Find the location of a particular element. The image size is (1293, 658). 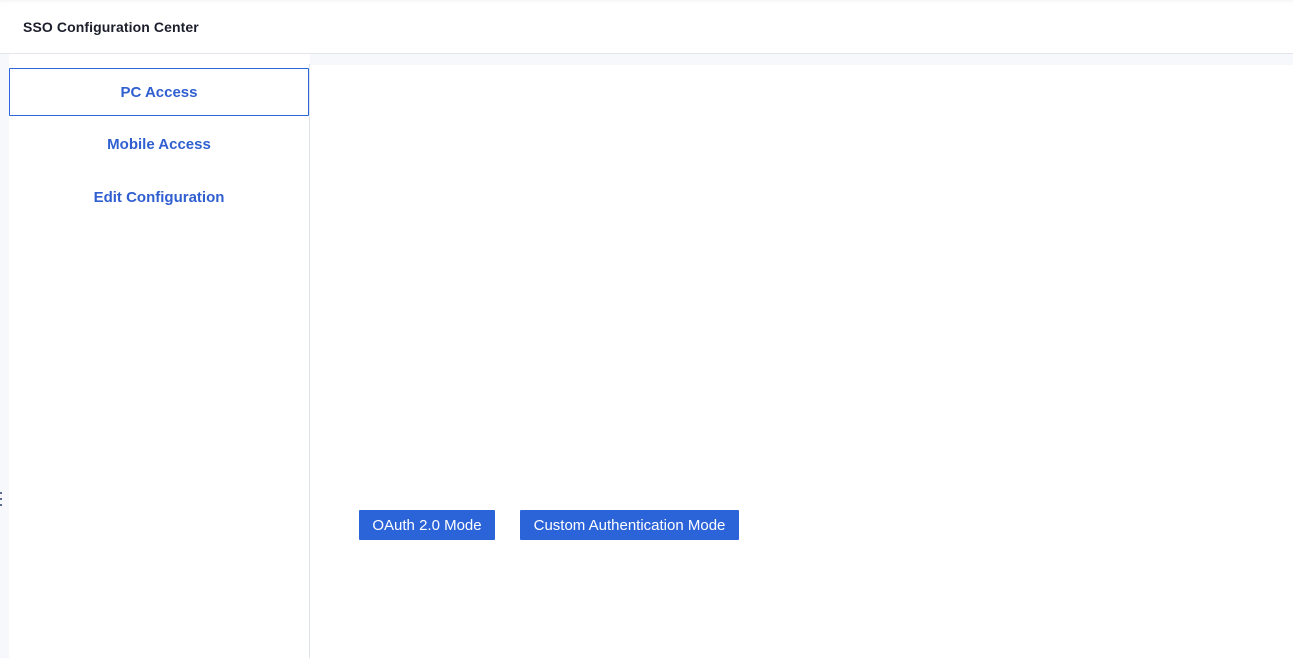

sidebar-item-label: Edit Configuration is located at coordinates (159, 197).